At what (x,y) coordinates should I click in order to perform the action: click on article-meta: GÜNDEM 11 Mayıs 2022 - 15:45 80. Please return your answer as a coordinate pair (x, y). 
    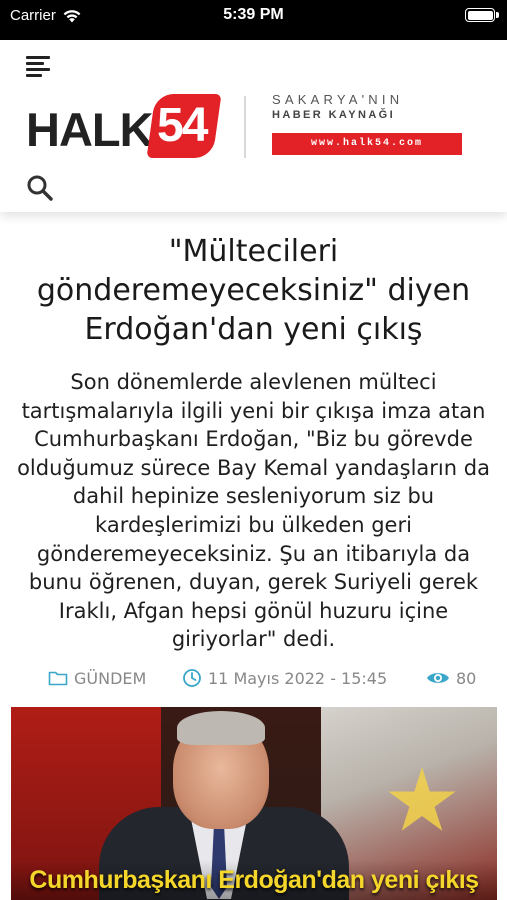
    Looking at the image, I should click on (253, 678).